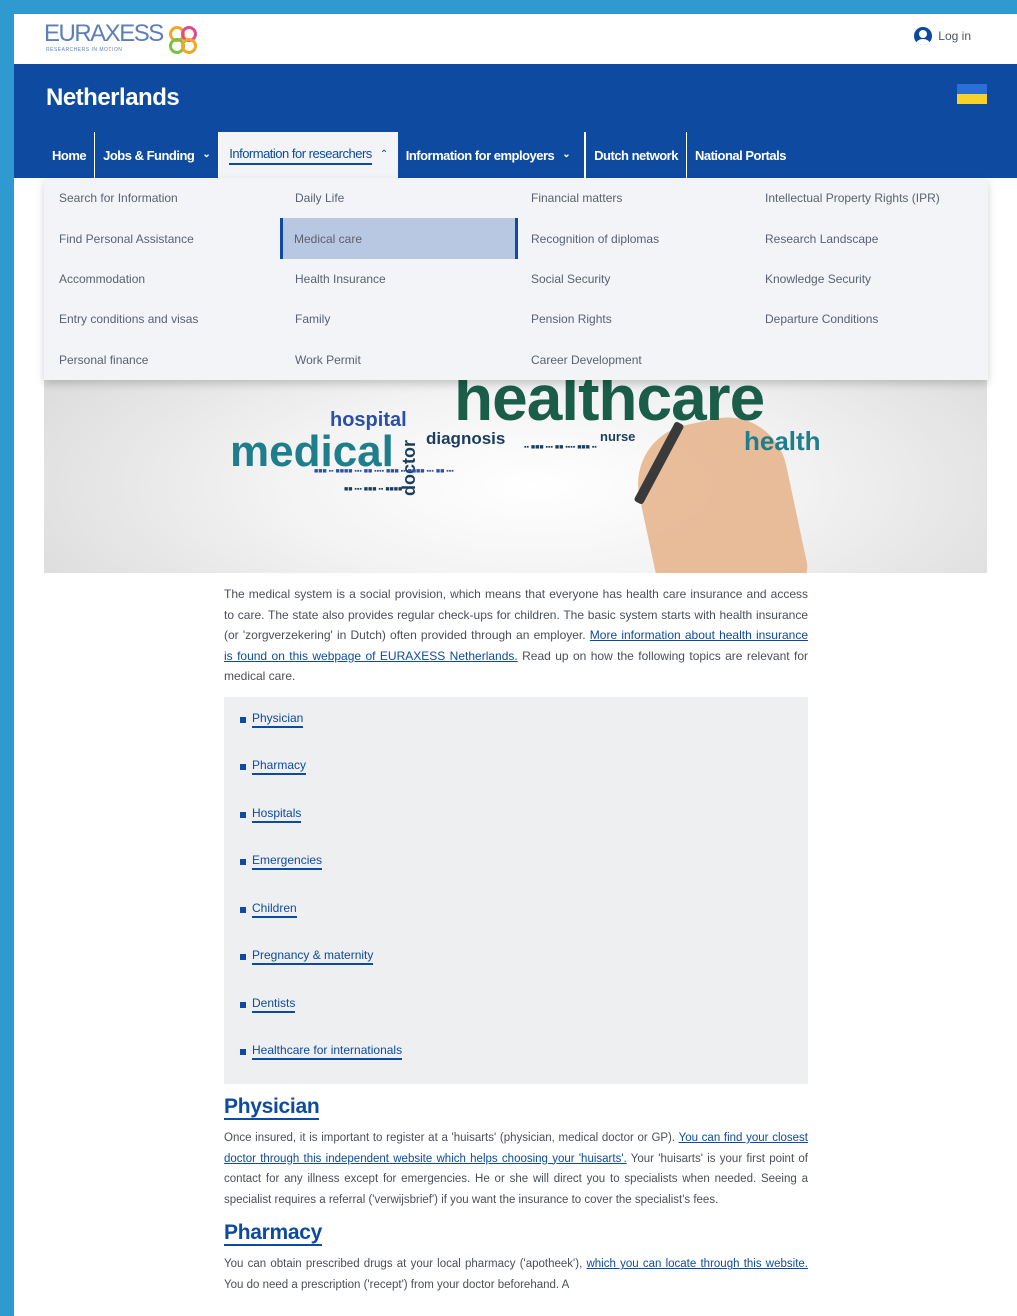  Describe the element at coordinates (869, 319) in the screenshot. I see `menu-item-departure-conditions: Departure Conditions` at that location.